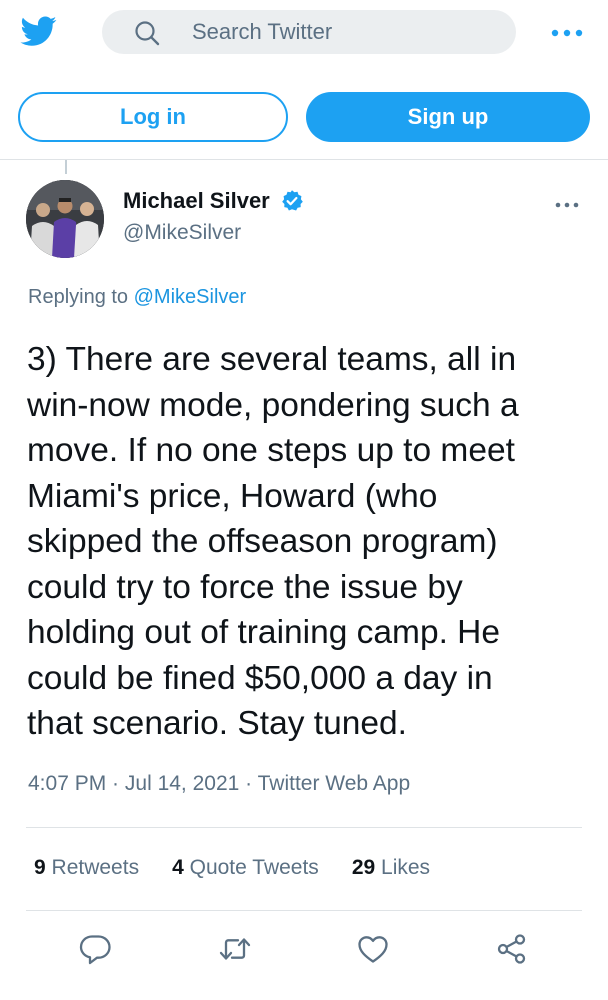  Describe the element at coordinates (147, 33) in the screenshot. I see `search-icon` at that location.